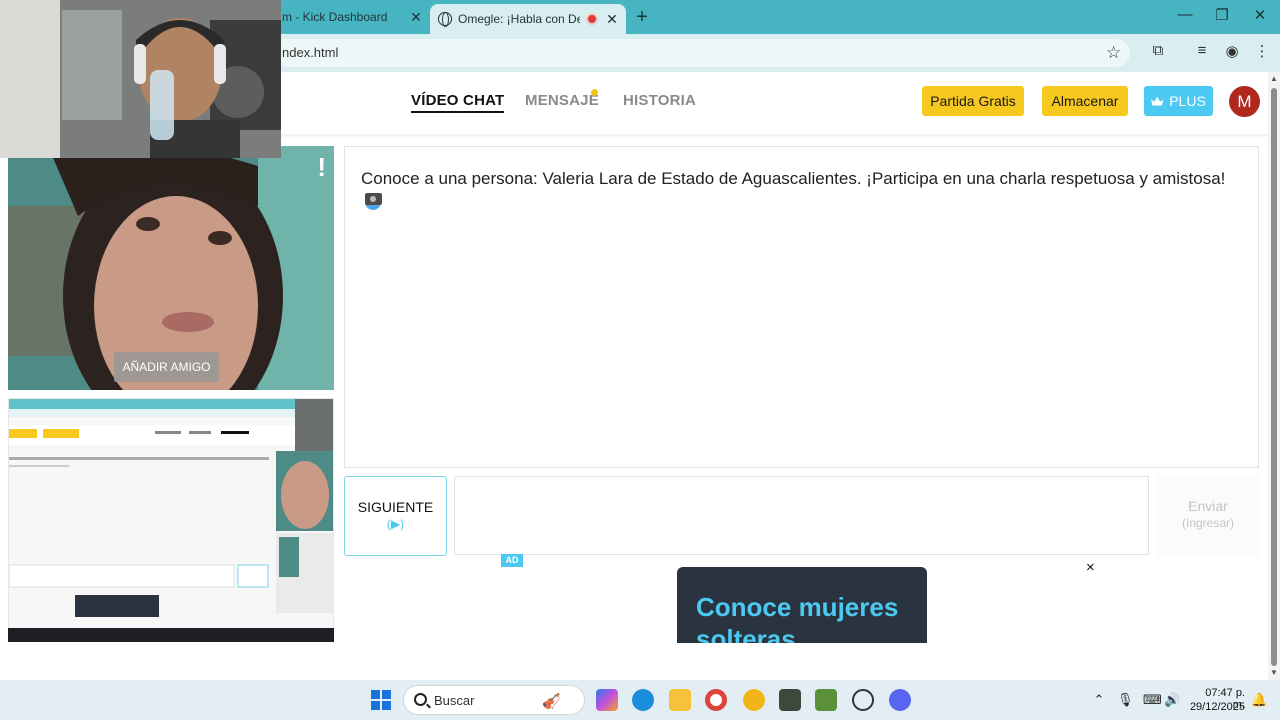  I want to click on minecraft-icon, so click(826, 700).